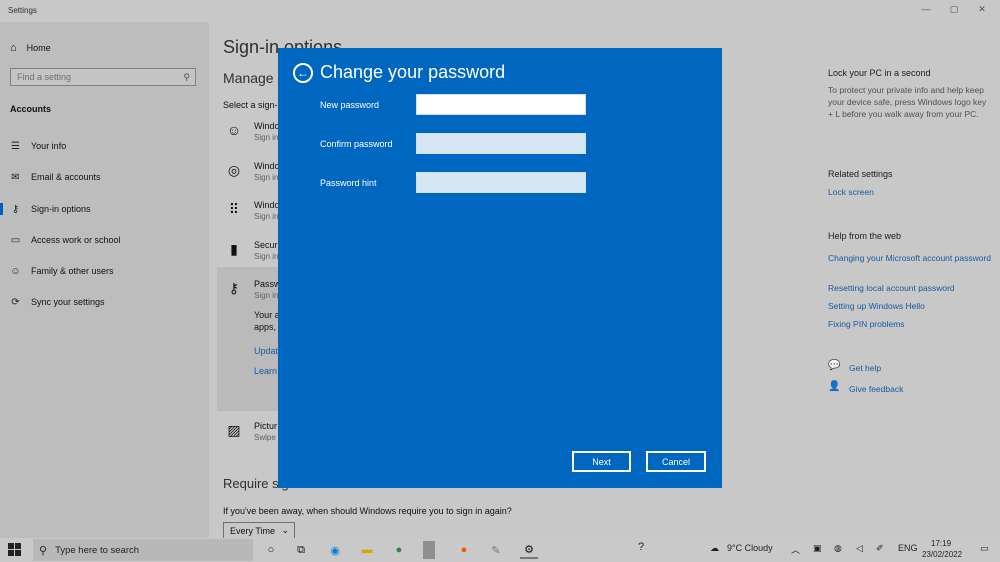  Describe the element at coordinates (984, 548) in the screenshot. I see `notification-icon: ▭` at that location.